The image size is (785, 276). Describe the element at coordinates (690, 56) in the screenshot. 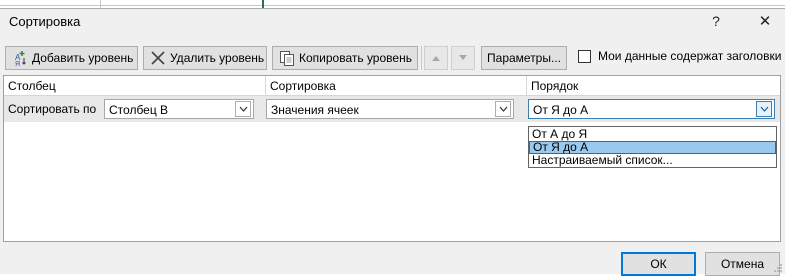

I see `has-headers-label: Мои данные содержат заголовки` at that location.